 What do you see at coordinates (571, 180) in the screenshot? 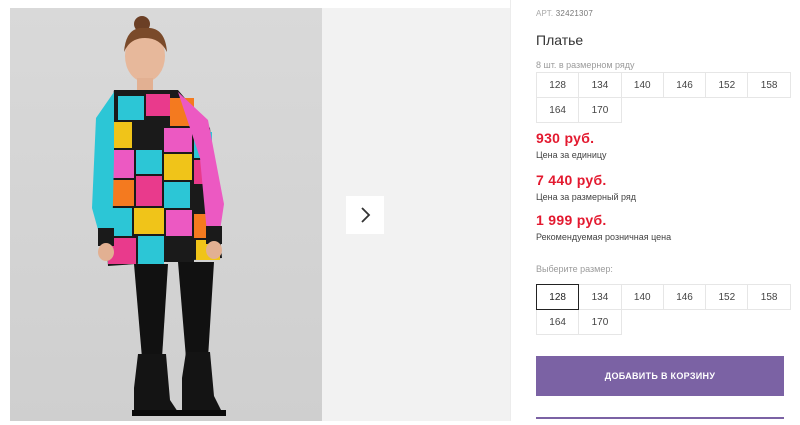
I see `pack-price: 7 440 руб.` at bounding box center [571, 180].